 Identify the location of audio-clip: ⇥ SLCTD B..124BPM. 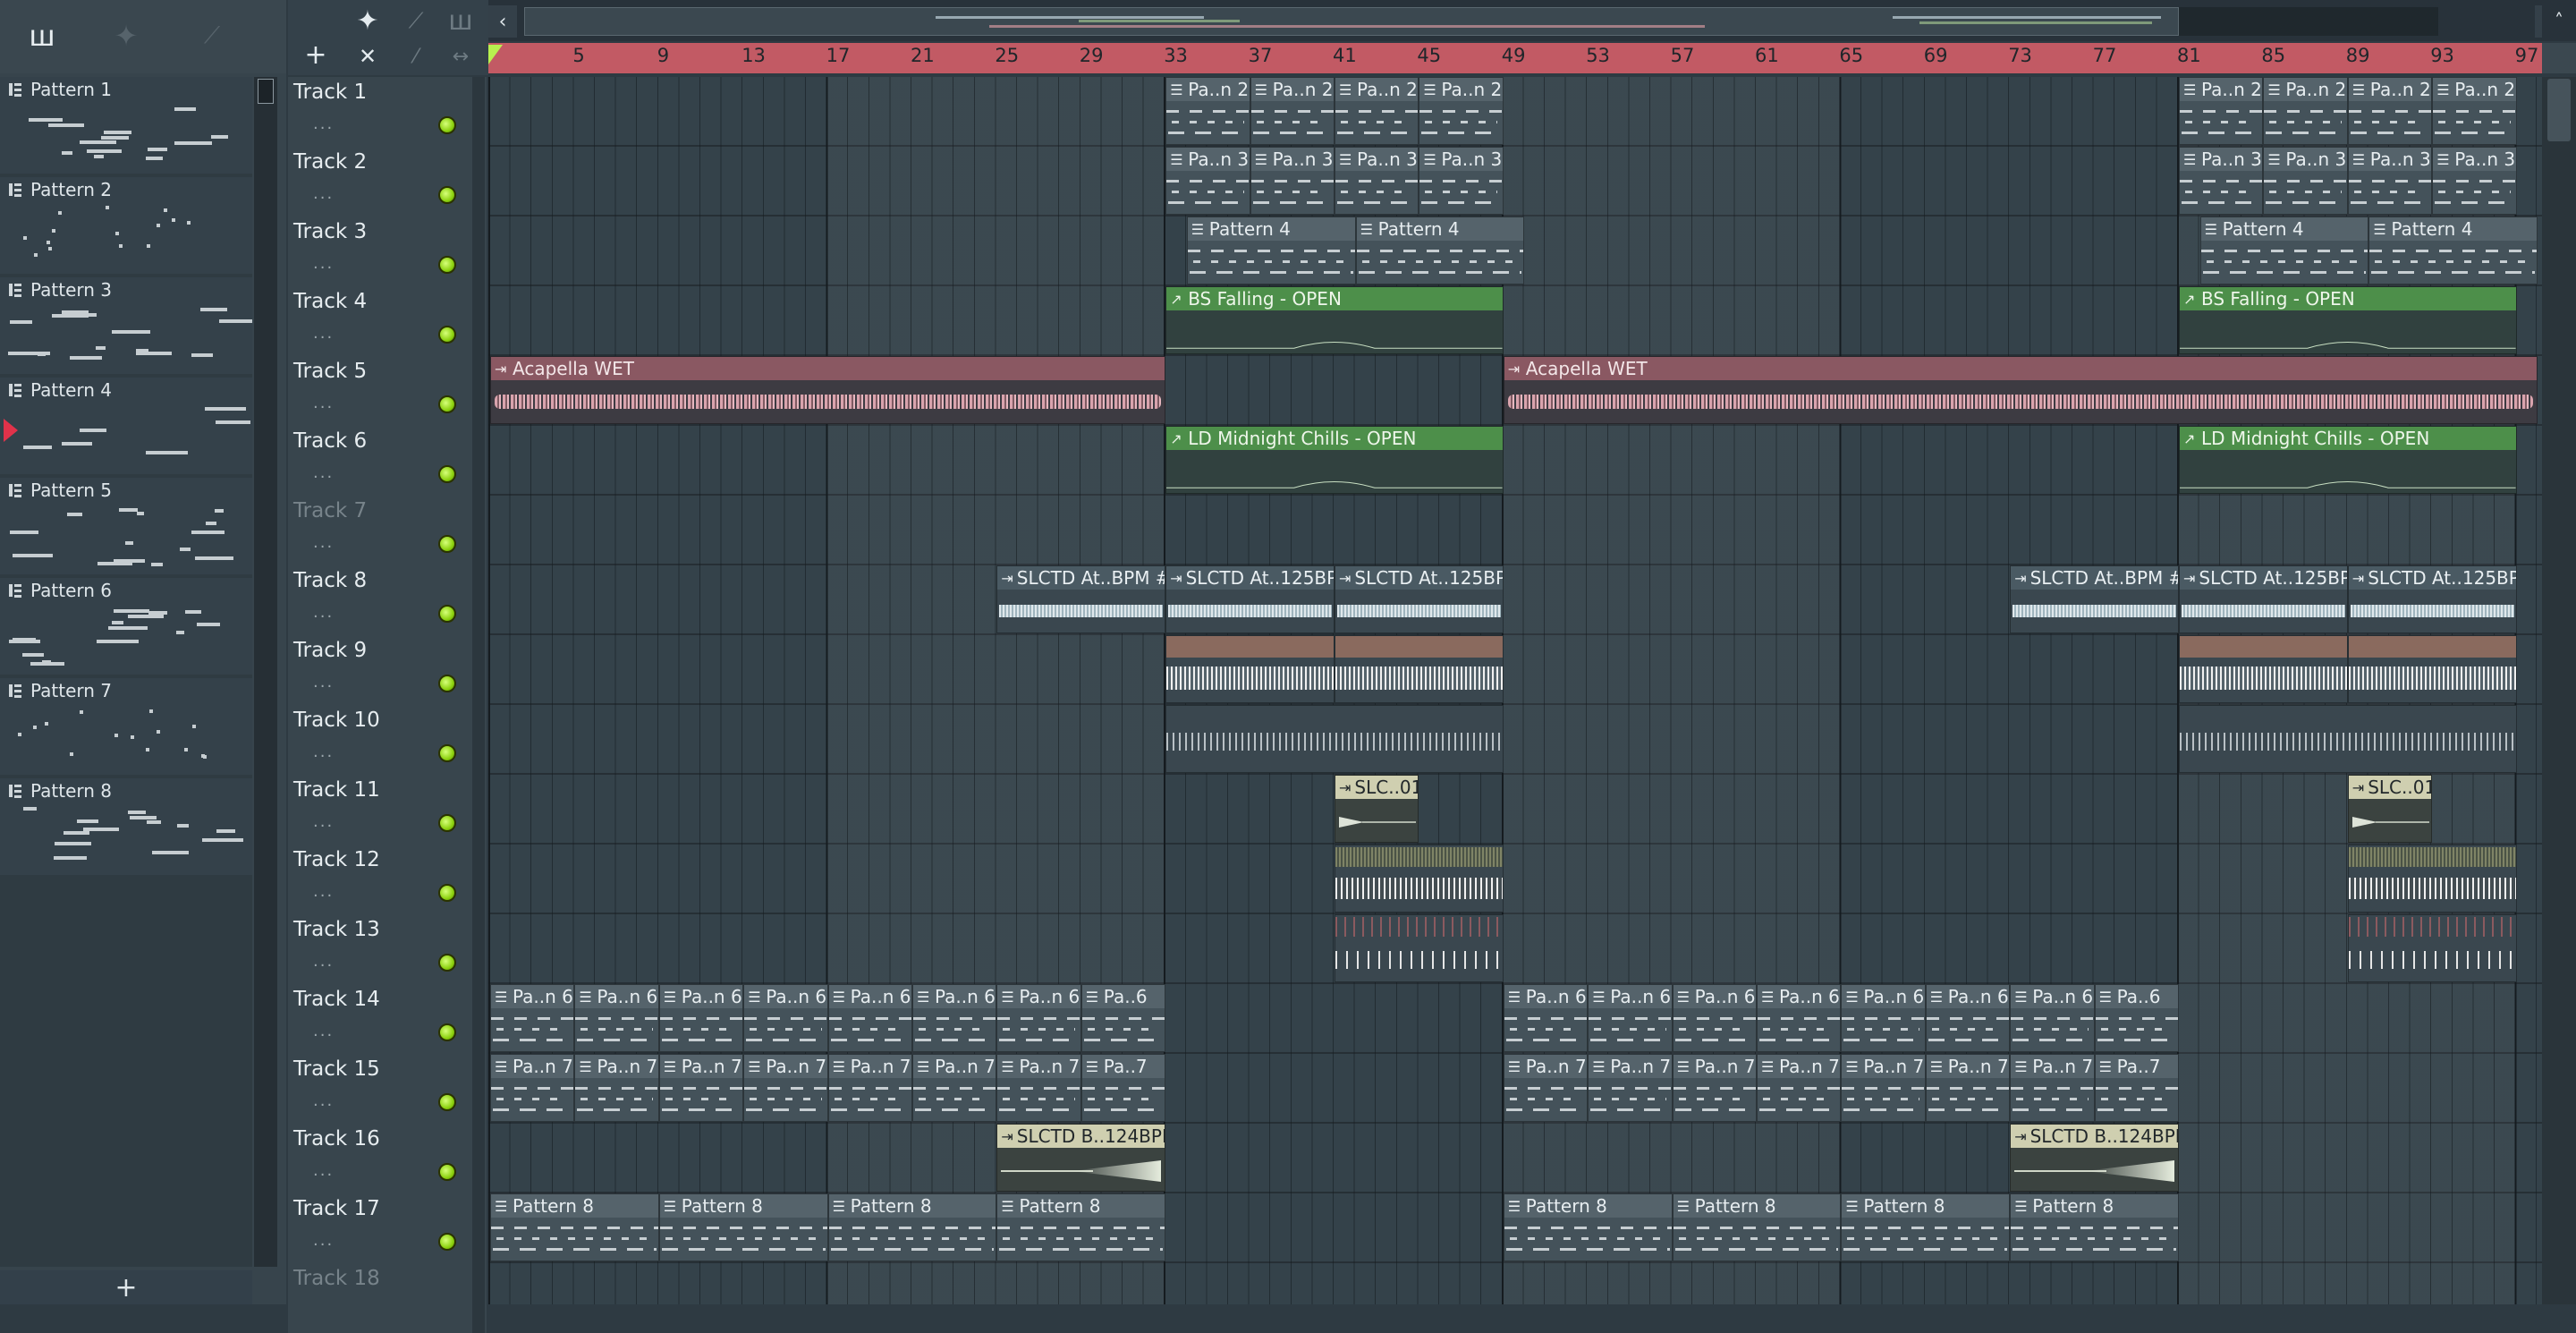
(1081, 1158).